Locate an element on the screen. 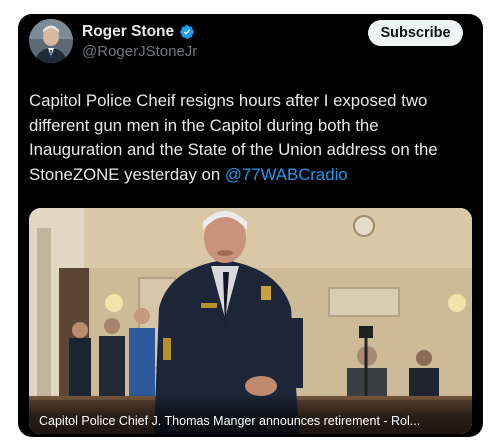  avatar is located at coordinates (51, 41).